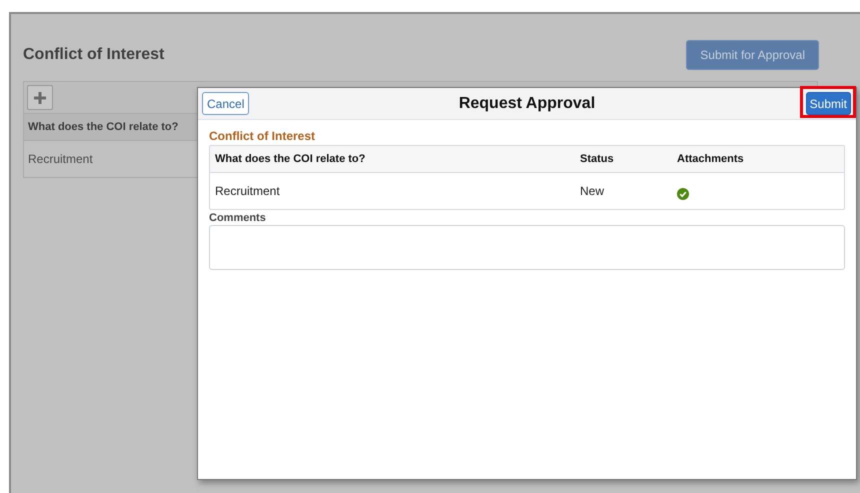 The width and height of the screenshot is (860, 493). Describe the element at coordinates (238, 218) in the screenshot. I see `field-label: Comments` at that location.